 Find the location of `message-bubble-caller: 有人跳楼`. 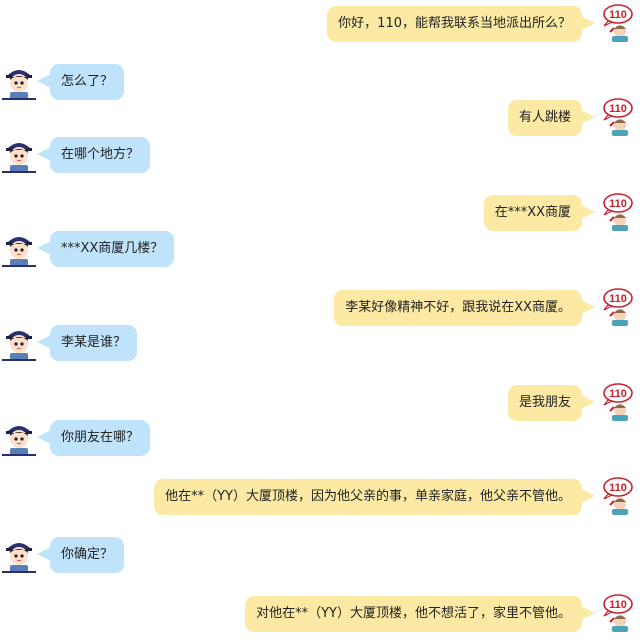

message-bubble-caller: 有人跳楼 is located at coordinates (551, 118).